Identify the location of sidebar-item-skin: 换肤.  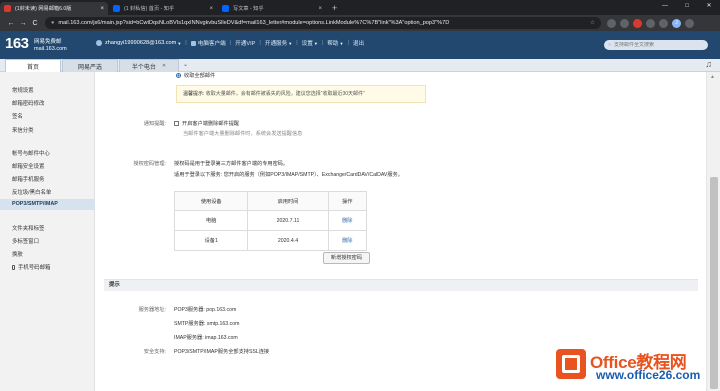
(17, 254).